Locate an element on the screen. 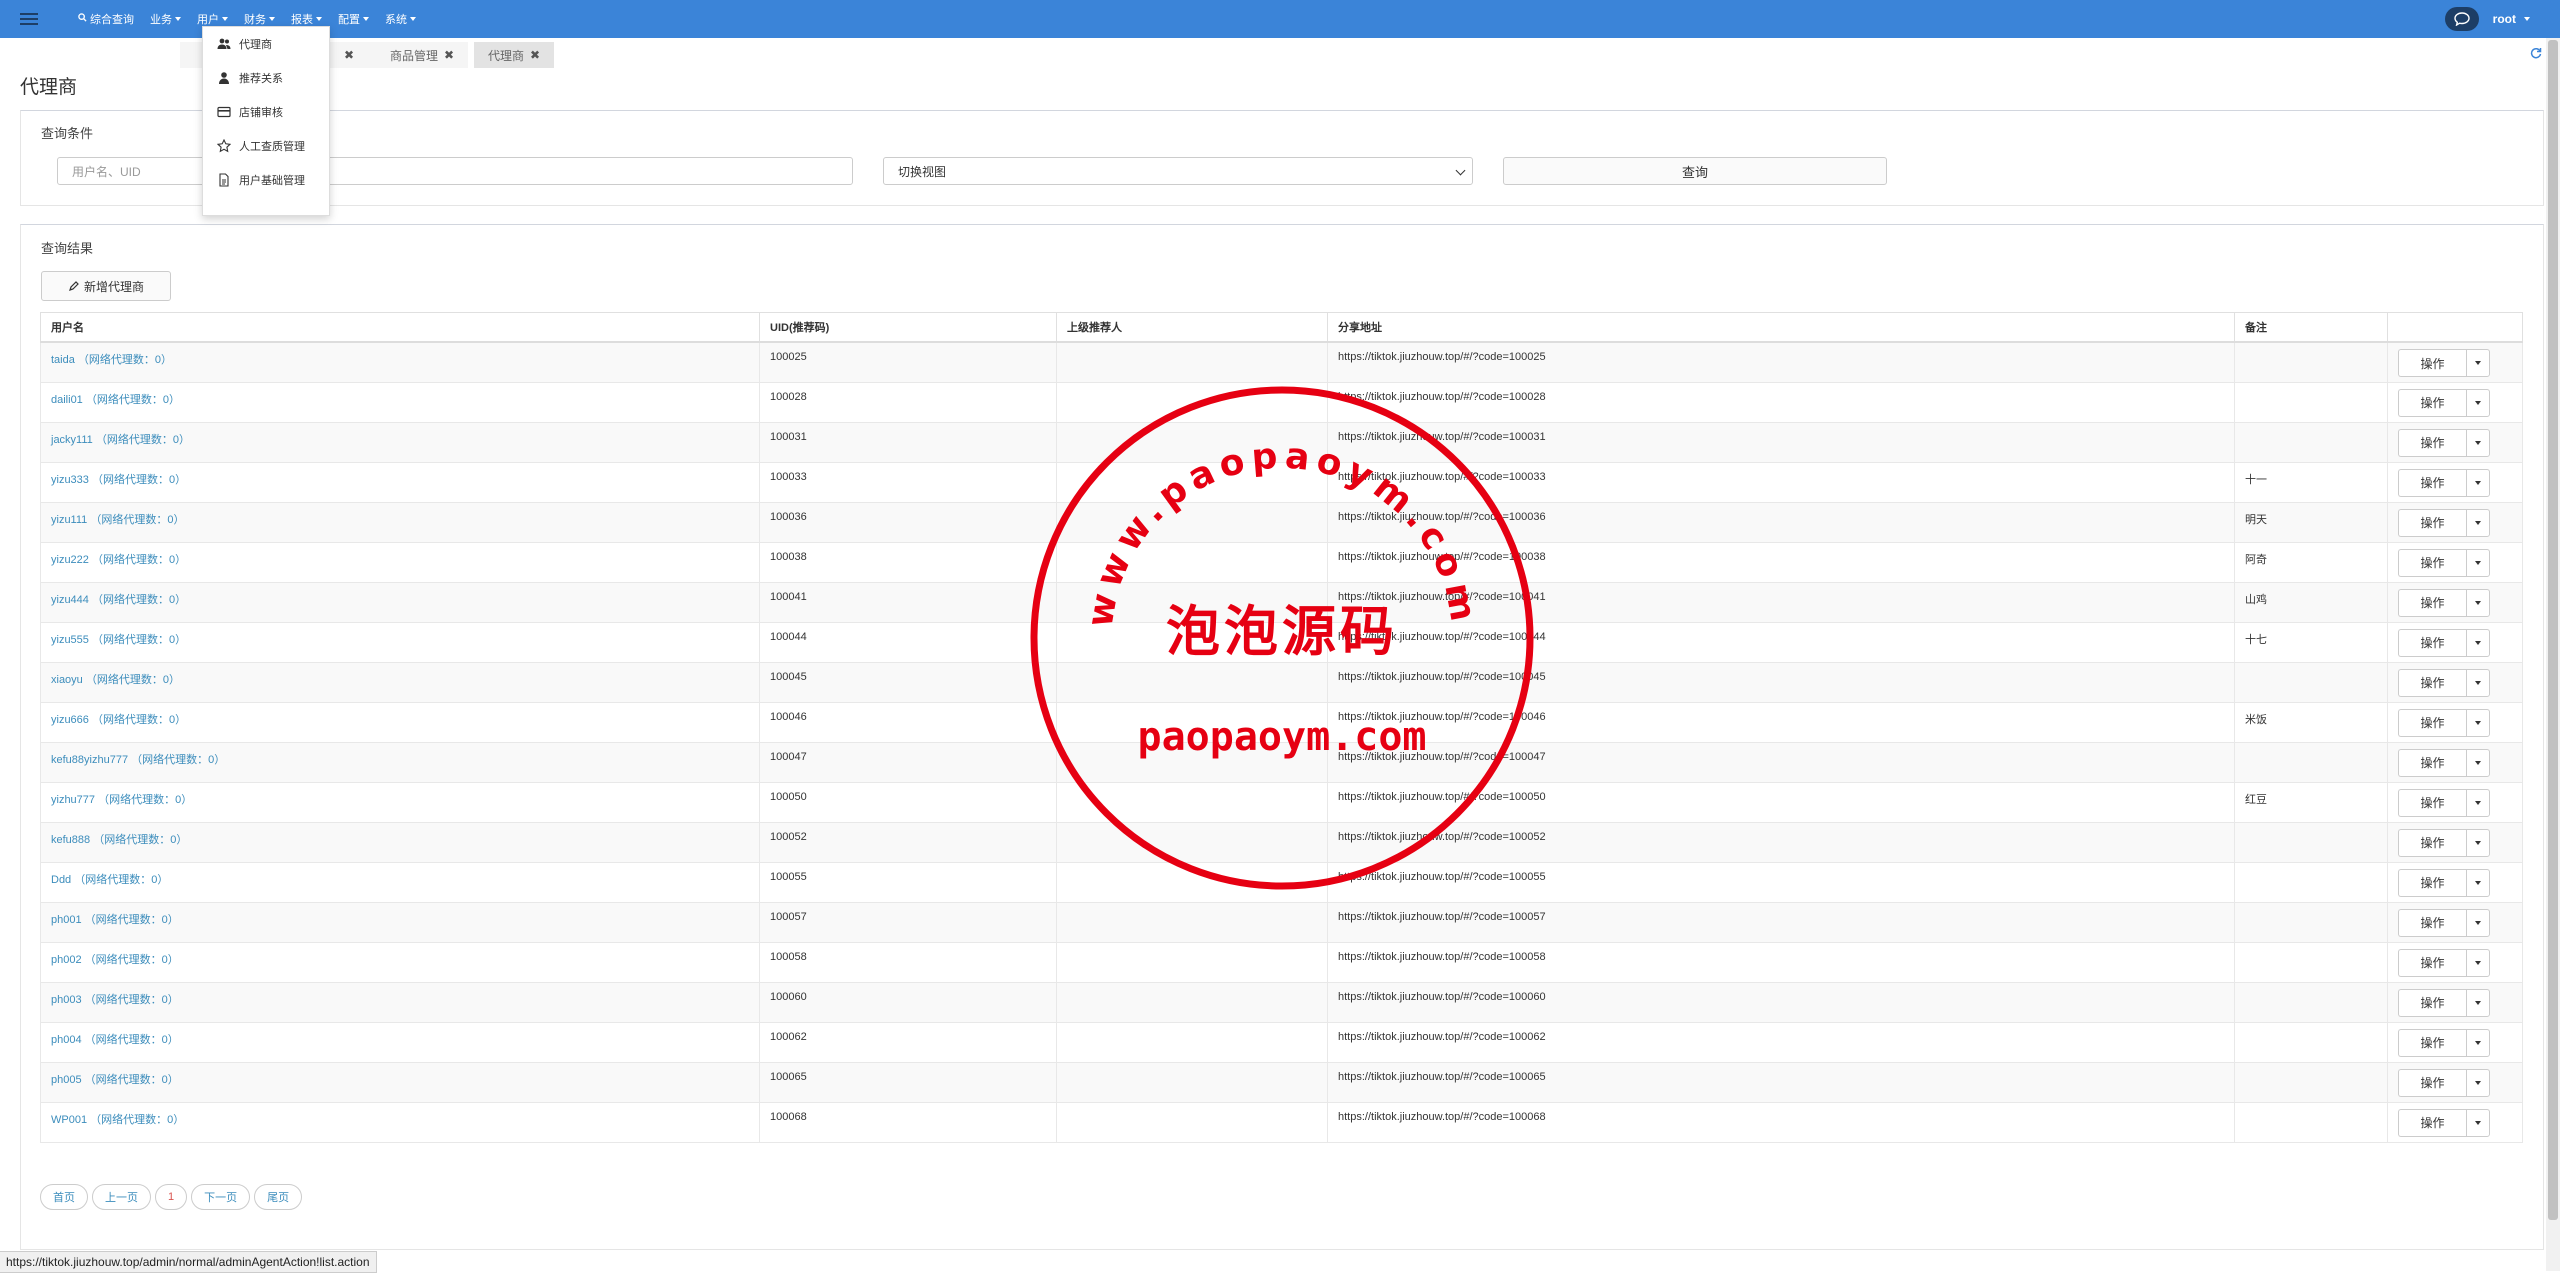 This screenshot has width=2560, height=1273. agent-link: yizu111 （网络代理数：0） is located at coordinates (117, 520).